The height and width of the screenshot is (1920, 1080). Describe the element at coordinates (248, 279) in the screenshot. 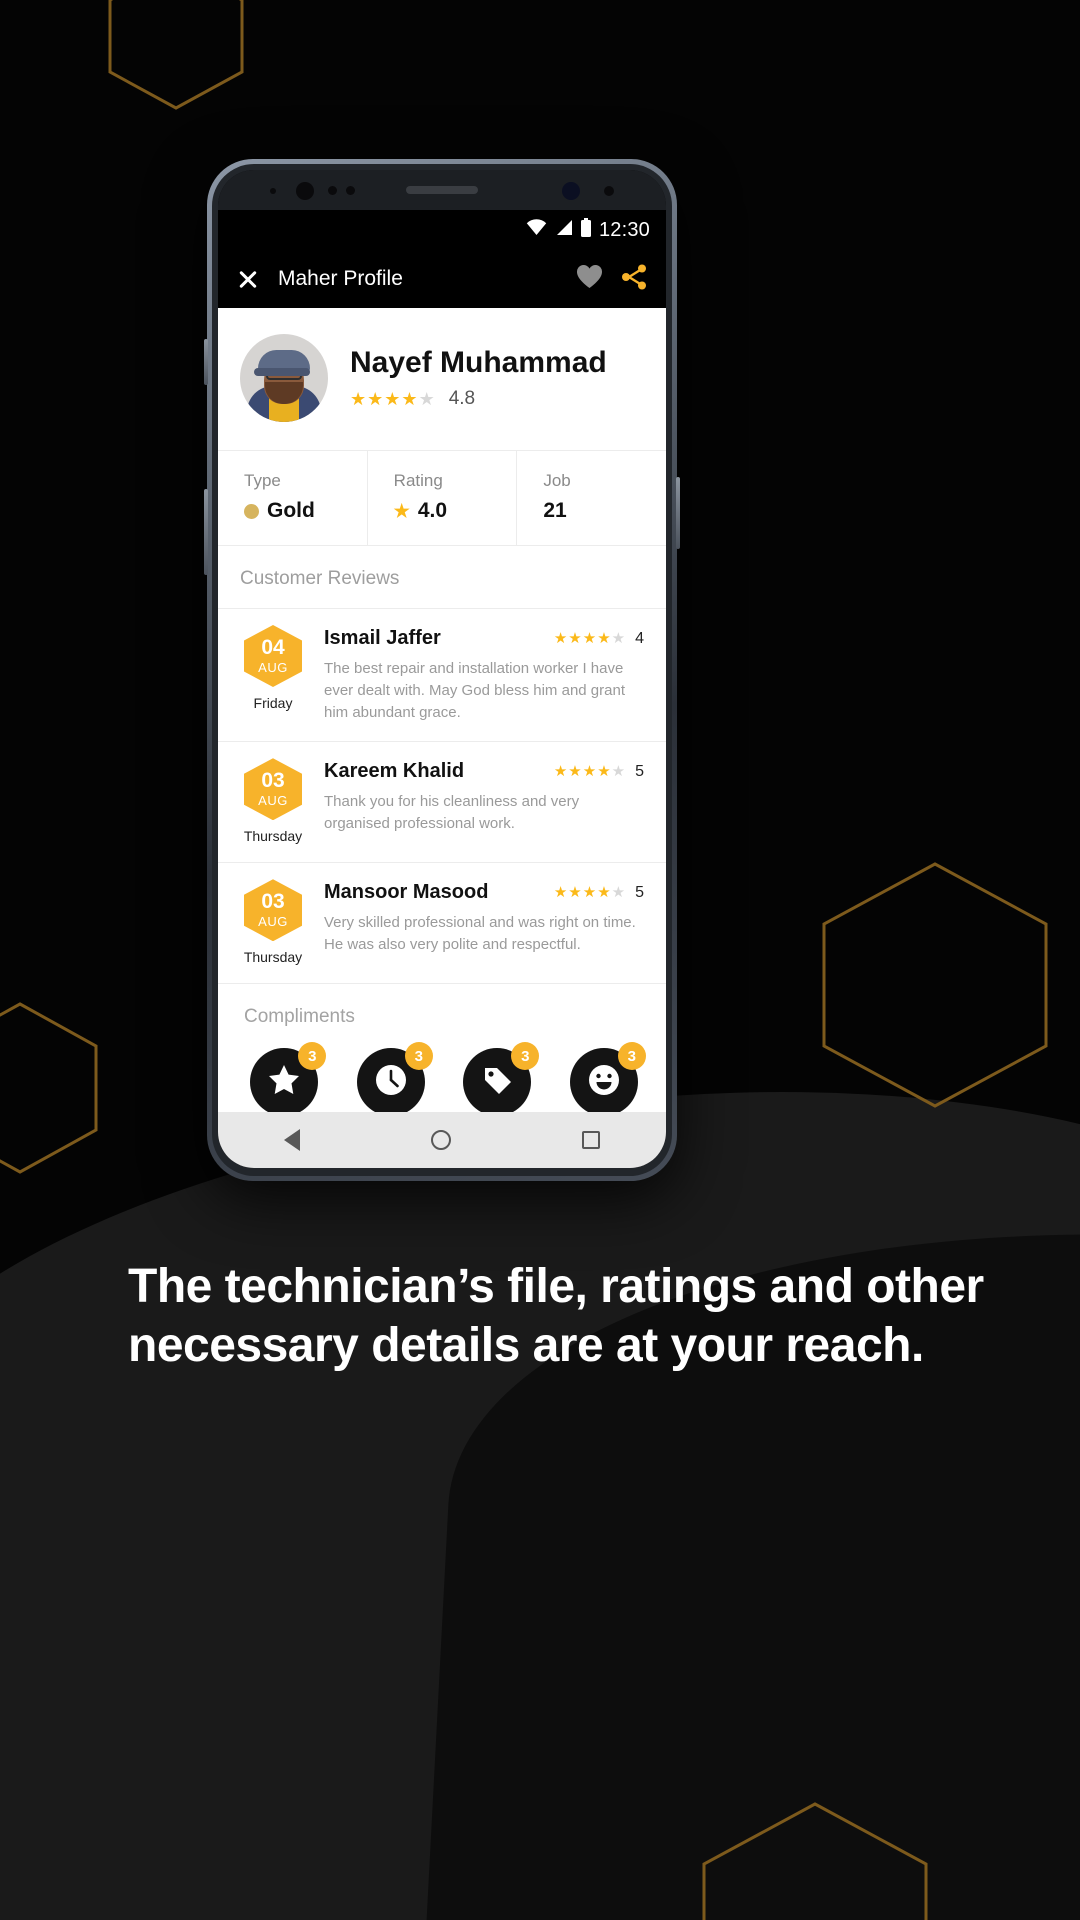

I see `close-icon` at that location.